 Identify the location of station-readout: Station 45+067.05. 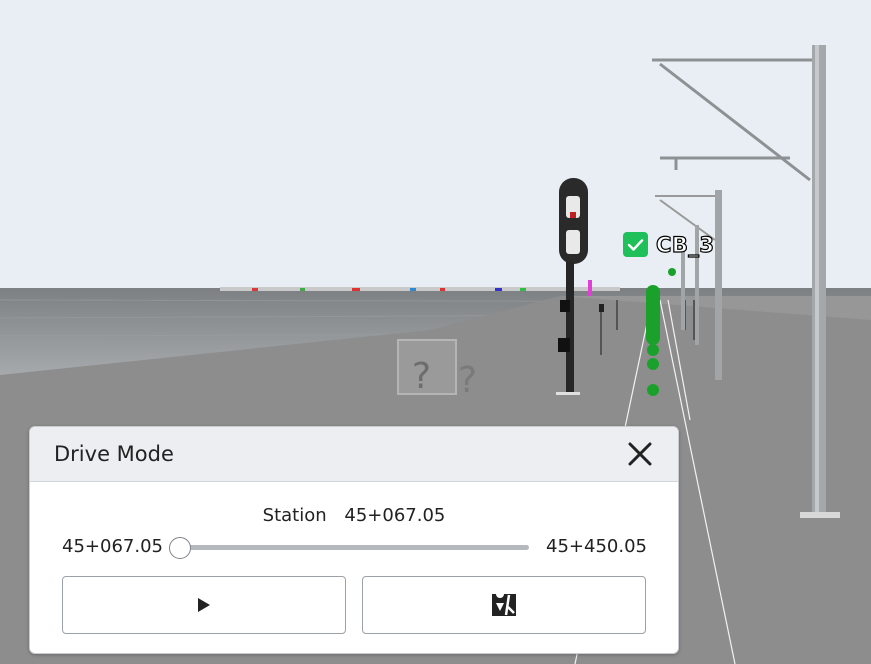
(354, 515).